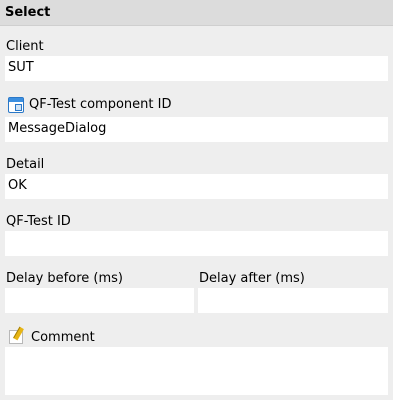 Image resolution: width=393 pixels, height=400 pixels. I want to click on comment-pencil-icon, so click(16, 337).